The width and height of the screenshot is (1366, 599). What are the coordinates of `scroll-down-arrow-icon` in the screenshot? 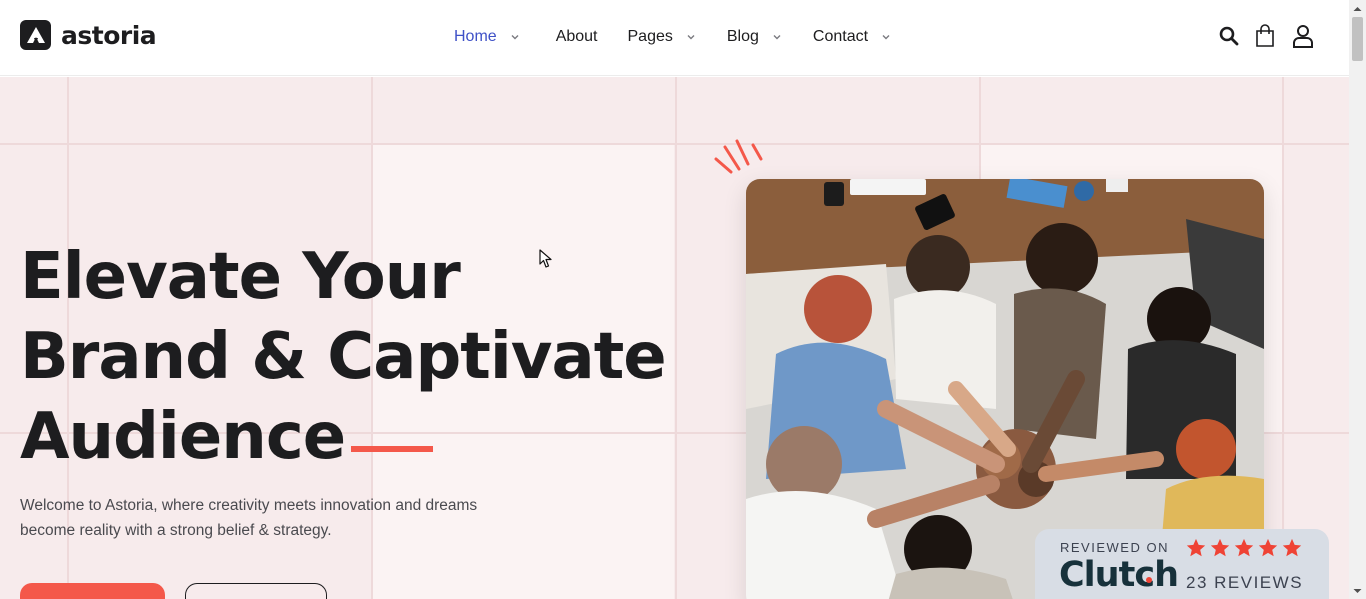 It's located at (1357, 590).